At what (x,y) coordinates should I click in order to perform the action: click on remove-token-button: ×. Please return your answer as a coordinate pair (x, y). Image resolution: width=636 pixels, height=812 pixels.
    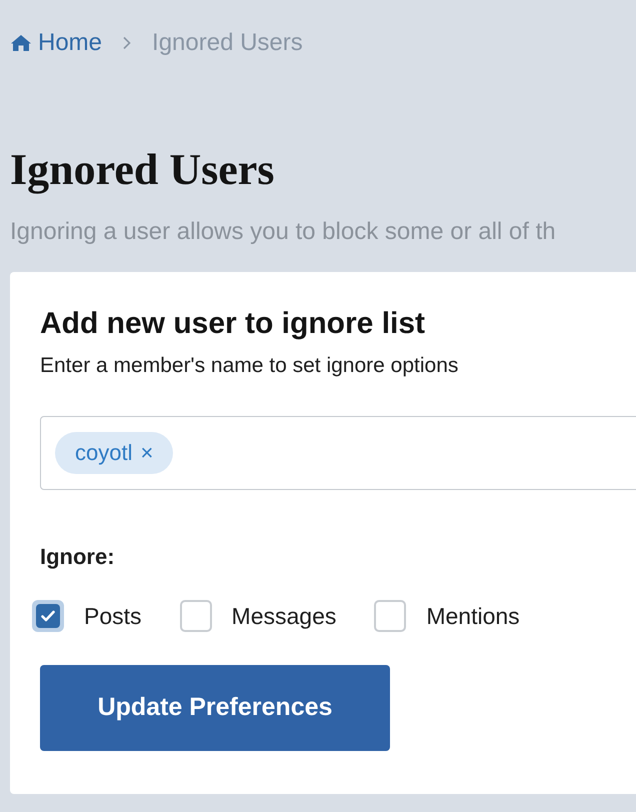
    Looking at the image, I should click on (147, 452).